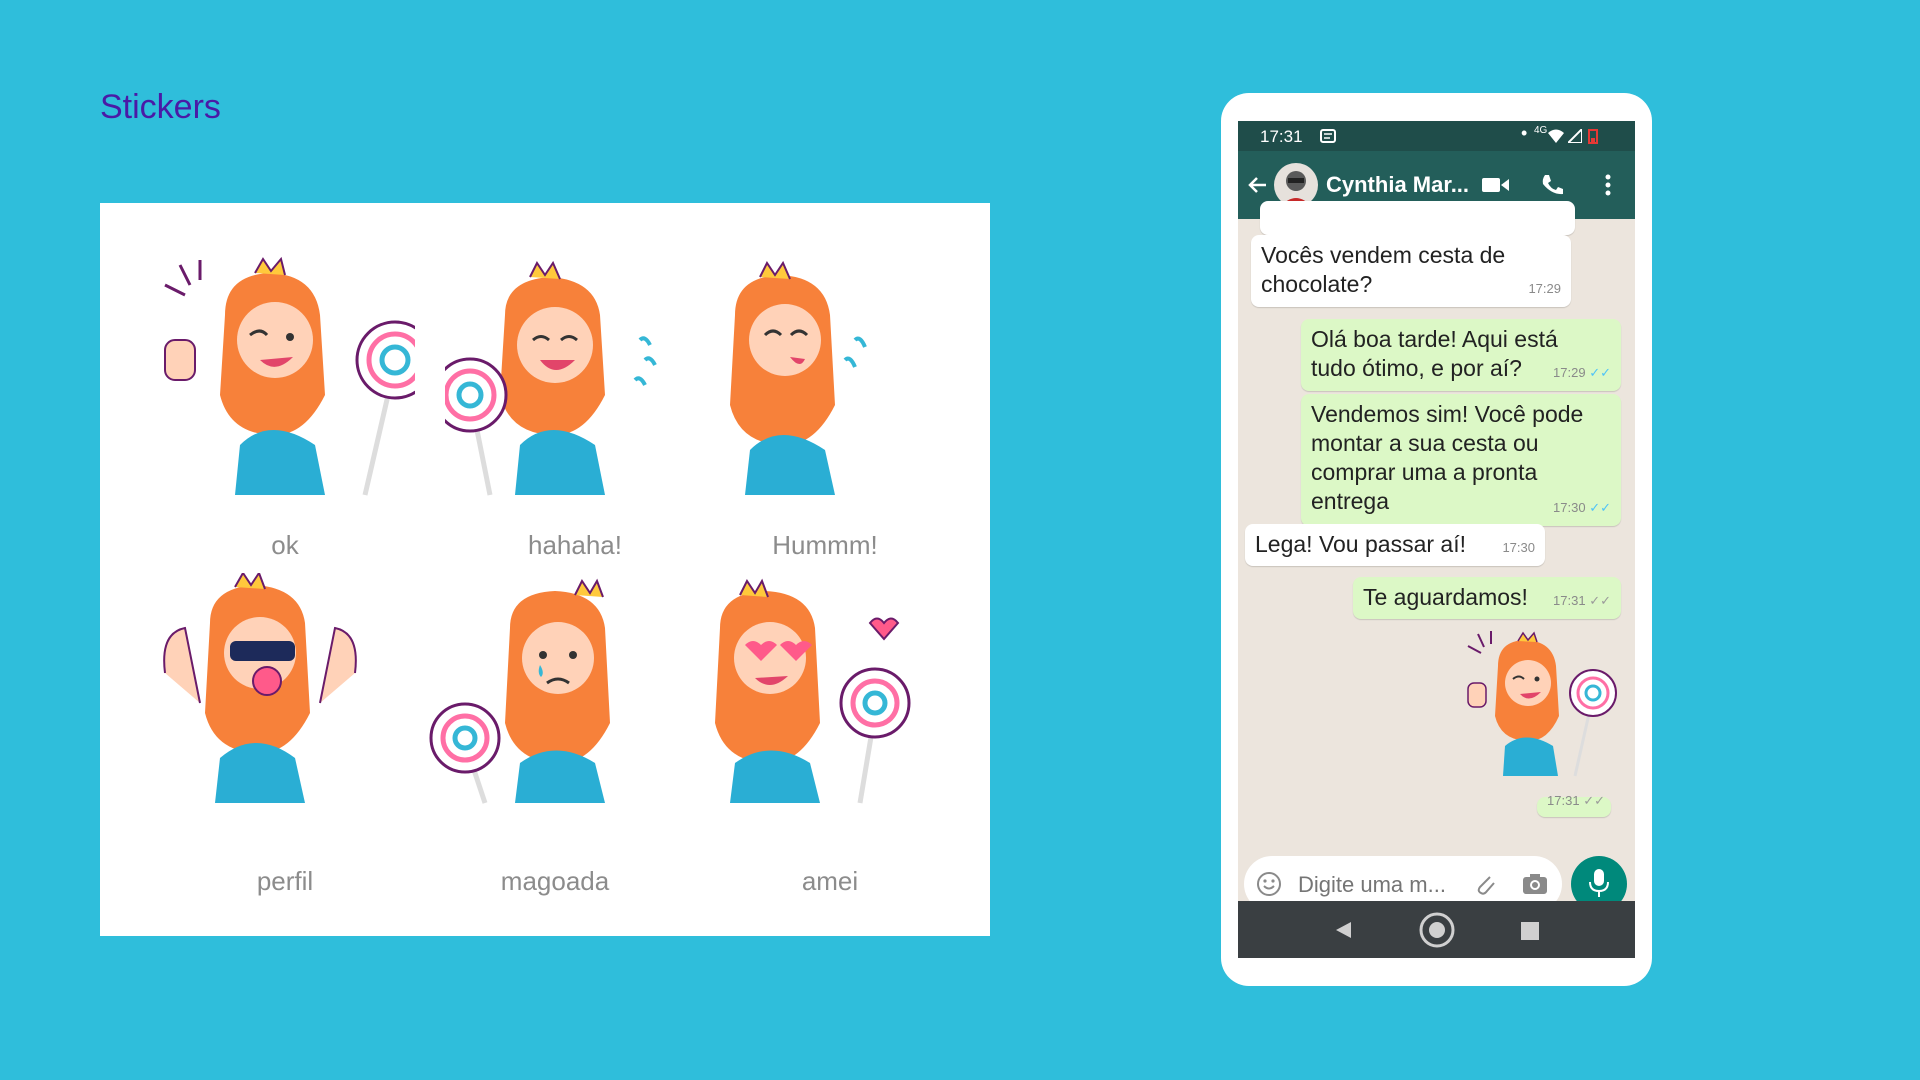 Image resolution: width=1920 pixels, height=1080 pixels. I want to click on sticker-amei: amei, so click(830, 734).